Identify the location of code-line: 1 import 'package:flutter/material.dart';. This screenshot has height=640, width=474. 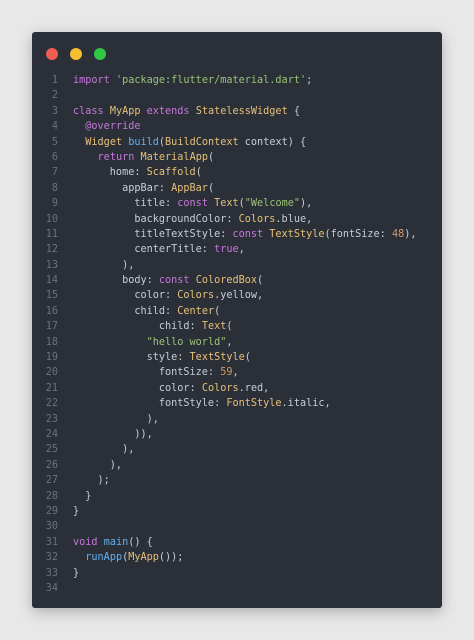
(237, 80).